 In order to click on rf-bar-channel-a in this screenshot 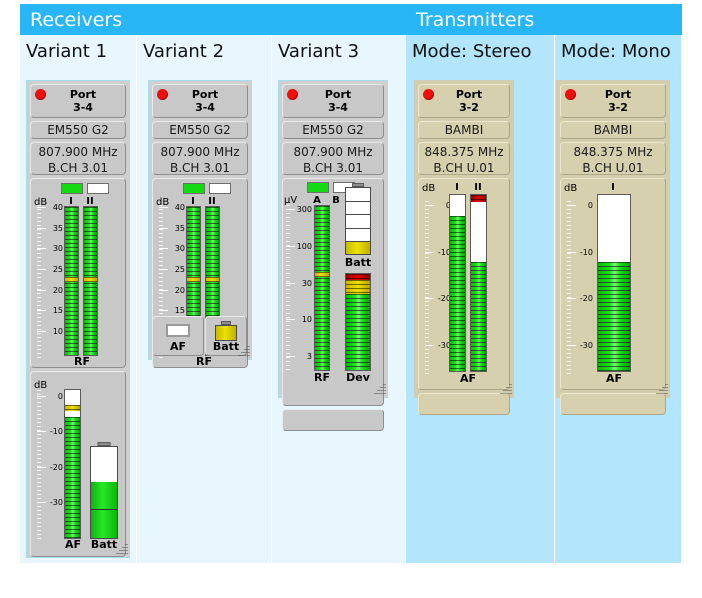, I will do `click(71, 281)`.